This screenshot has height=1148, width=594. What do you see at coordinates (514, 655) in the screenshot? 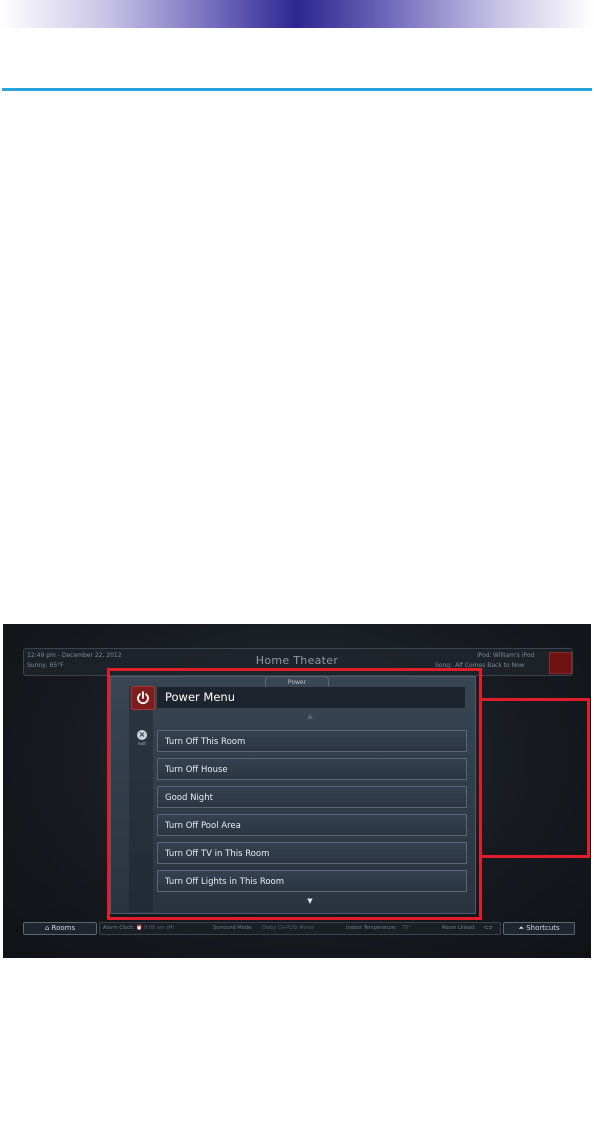
I see `ipod-value: William's iPod` at bounding box center [514, 655].